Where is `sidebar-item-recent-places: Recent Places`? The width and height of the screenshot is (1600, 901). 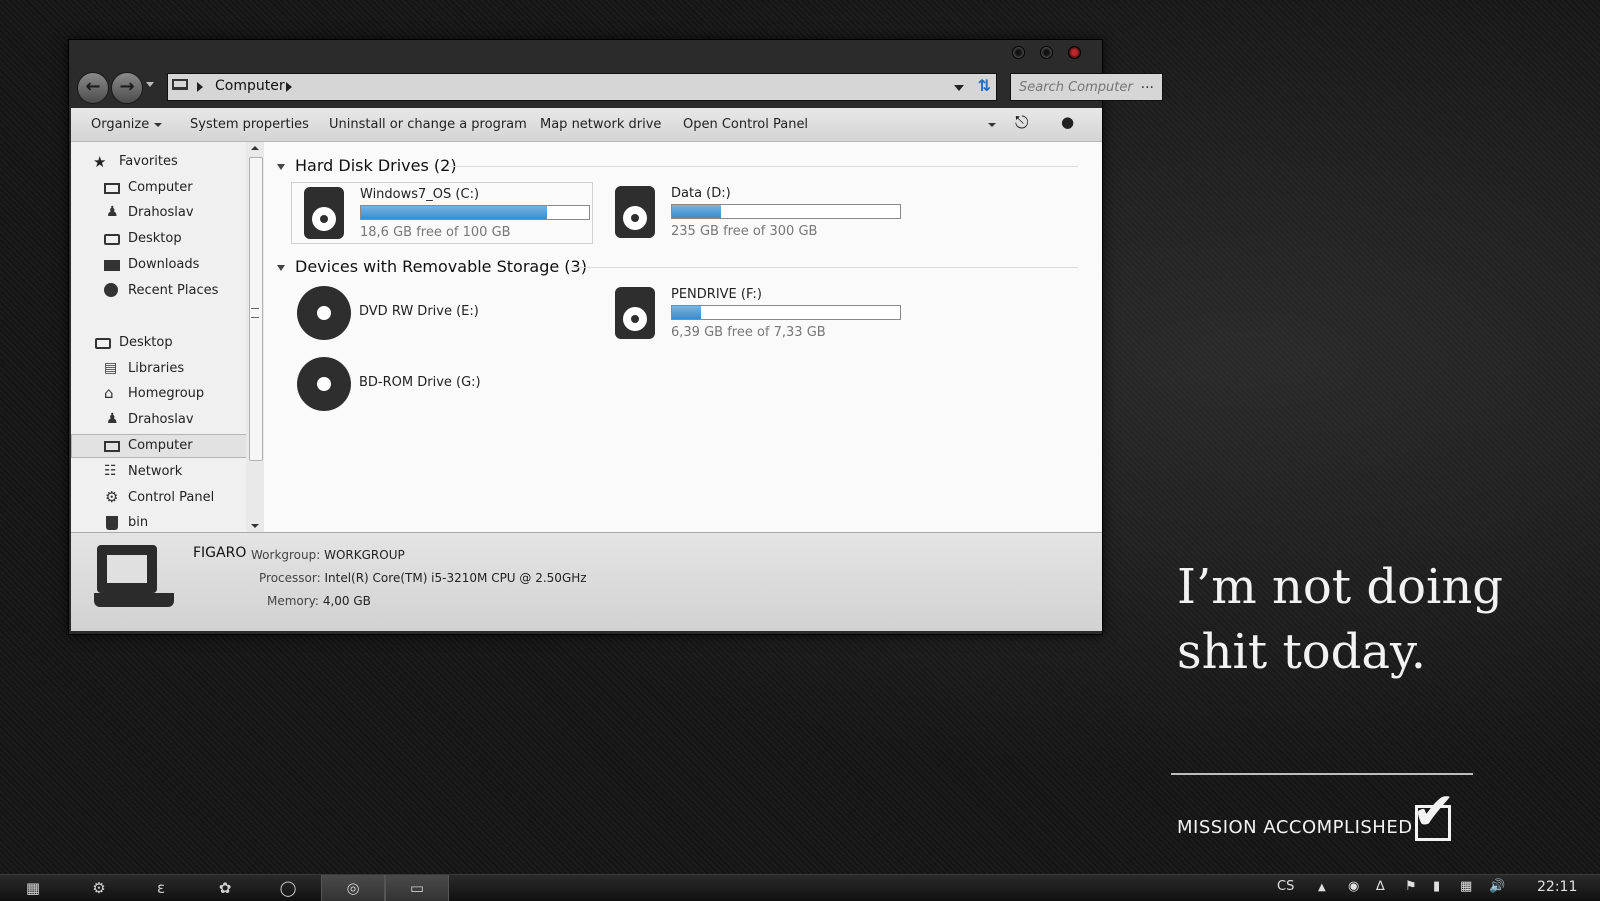
sidebar-item-recent-places: Recent Places is located at coordinates (159, 291).